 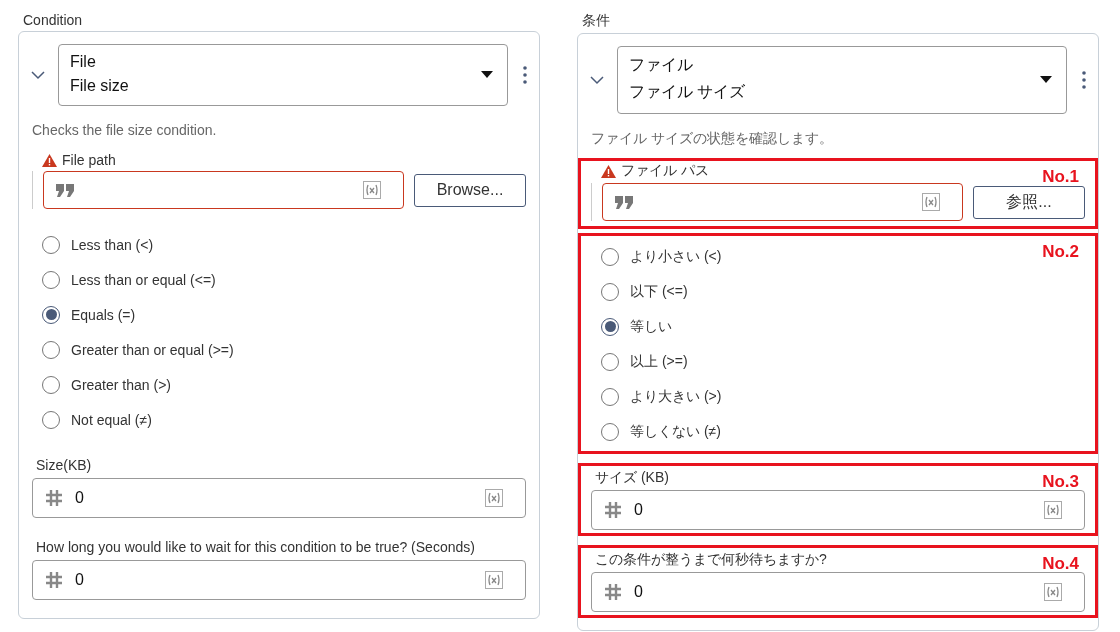 What do you see at coordinates (1060, 564) in the screenshot?
I see `callout-label: No.4` at bounding box center [1060, 564].